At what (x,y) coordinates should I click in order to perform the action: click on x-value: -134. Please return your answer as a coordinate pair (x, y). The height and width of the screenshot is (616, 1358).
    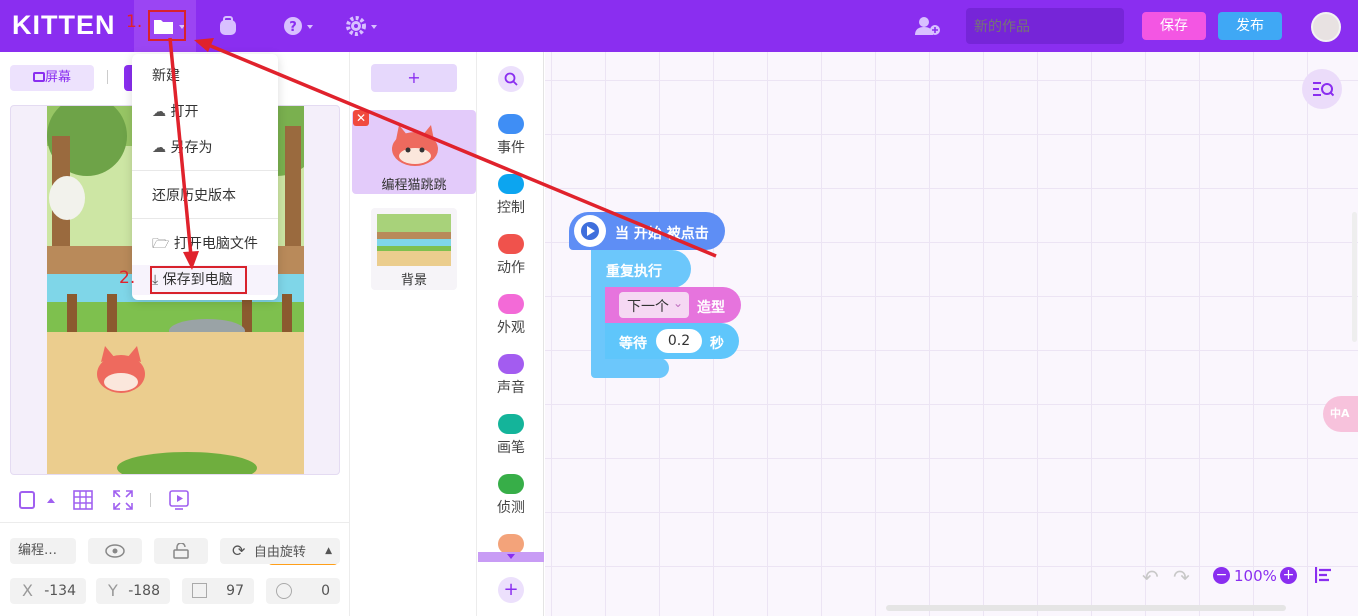
    Looking at the image, I should click on (60, 591).